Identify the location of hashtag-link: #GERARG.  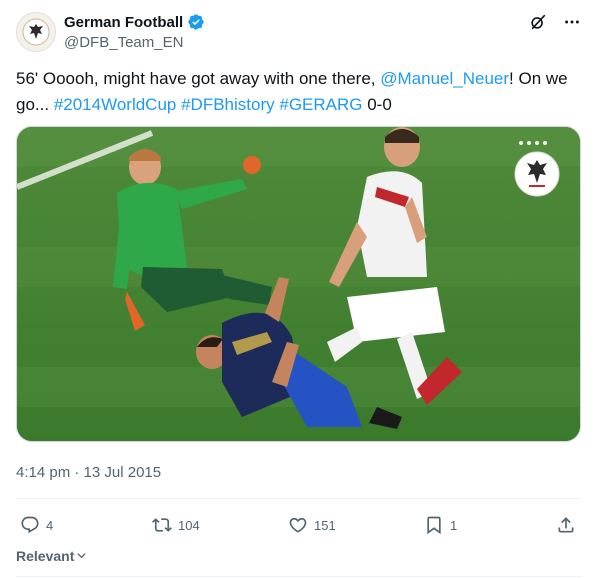
(320, 104).